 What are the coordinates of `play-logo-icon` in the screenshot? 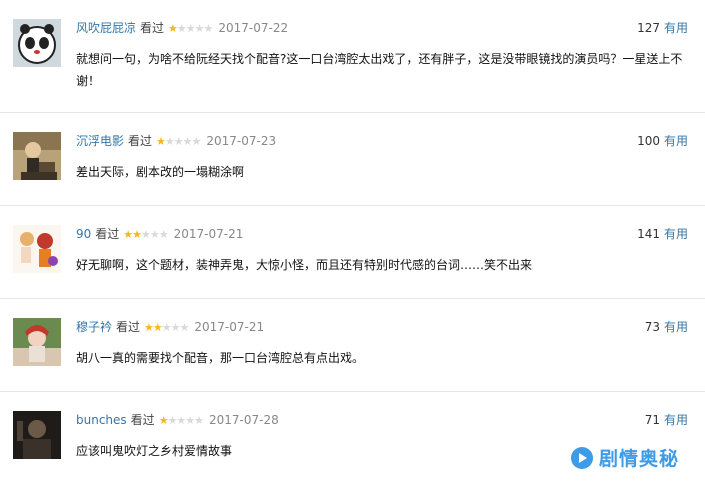 It's located at (581, 457).